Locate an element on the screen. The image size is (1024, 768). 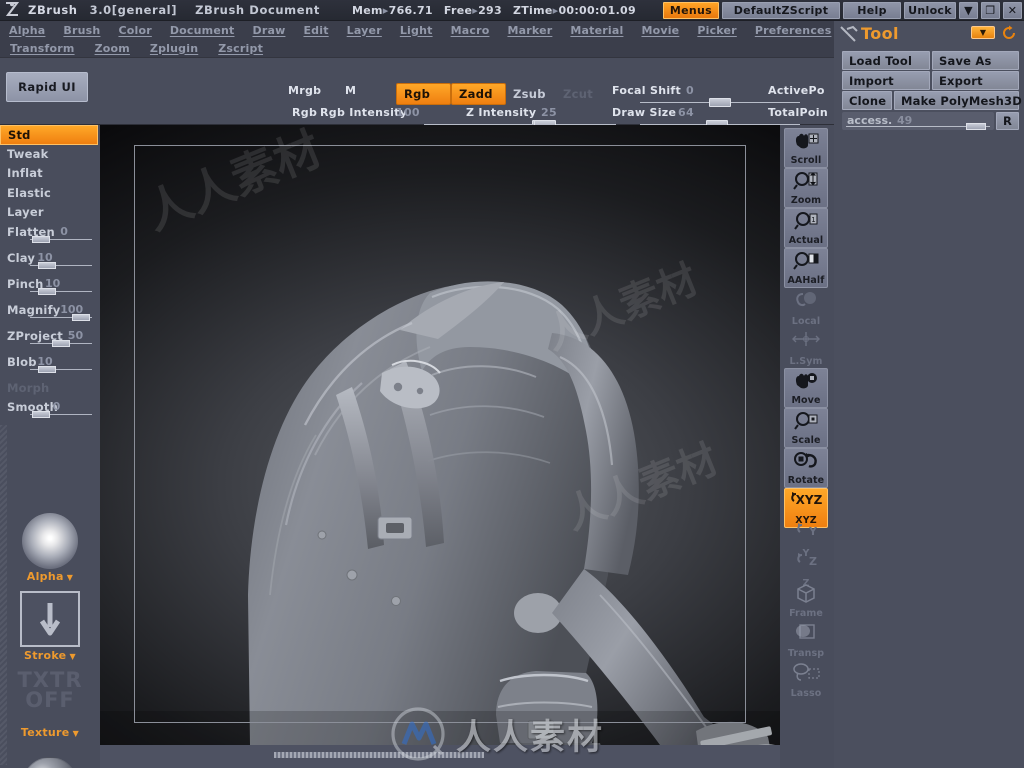
stroke-palette-label: Stroke ▼ is located at coordinates (50, 655).